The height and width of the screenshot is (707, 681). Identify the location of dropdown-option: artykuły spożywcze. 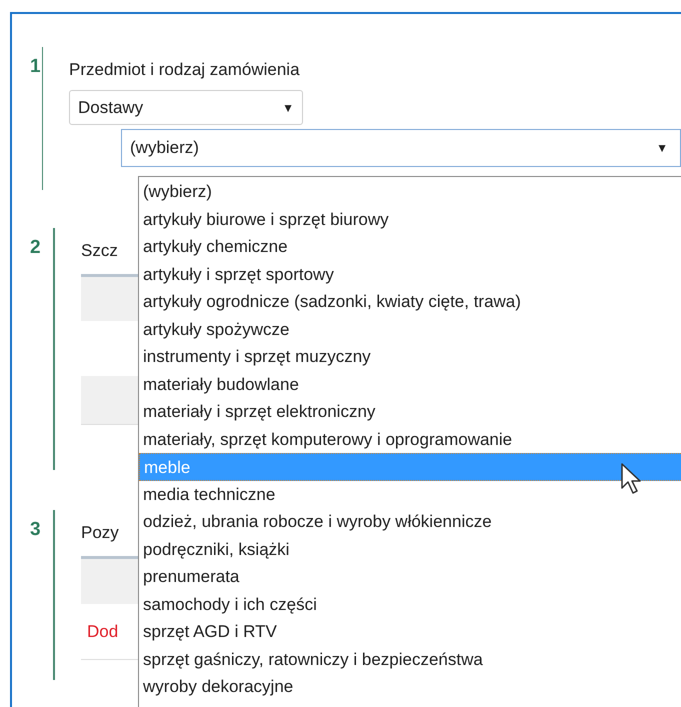
(410, 329).